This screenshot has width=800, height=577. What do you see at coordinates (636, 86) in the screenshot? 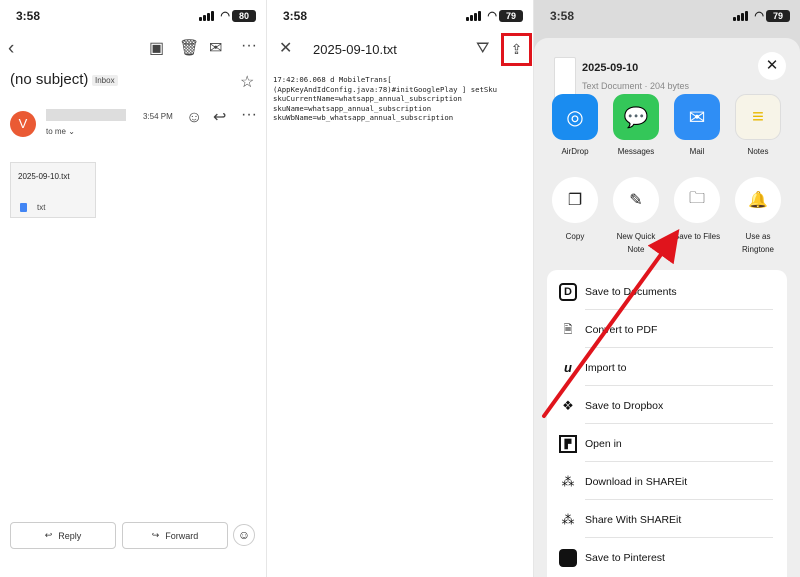
I see `share-file-subtitle: Text Document · 204 bytes` at bounding box center [636, 86].